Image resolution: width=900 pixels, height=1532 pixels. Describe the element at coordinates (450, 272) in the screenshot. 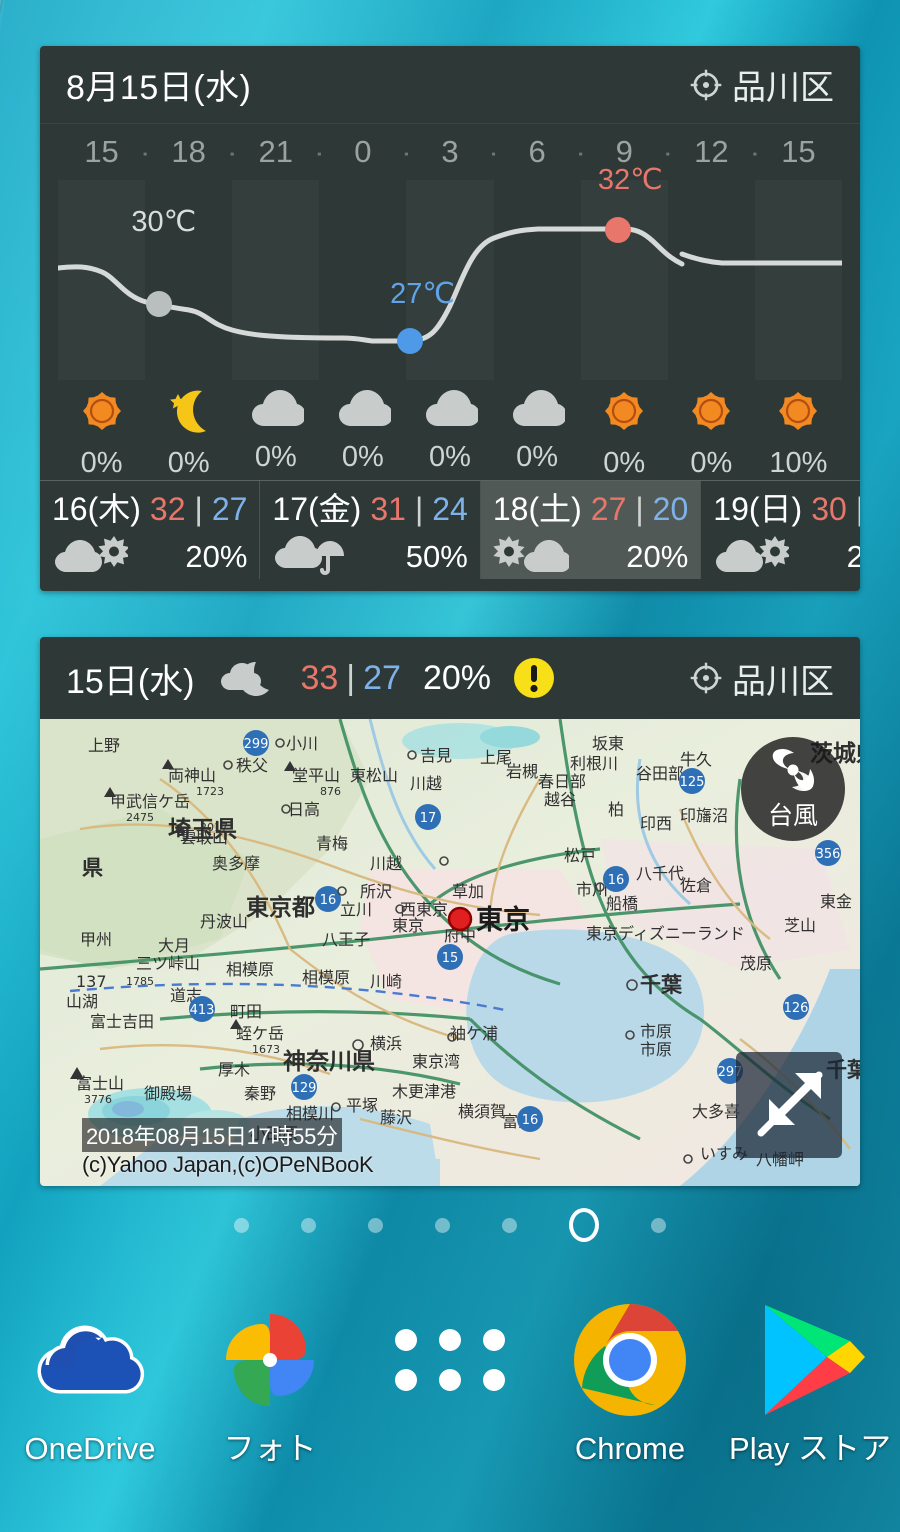

I see `temperature-chart: 30℃ 27℃ 32℃` at that location.